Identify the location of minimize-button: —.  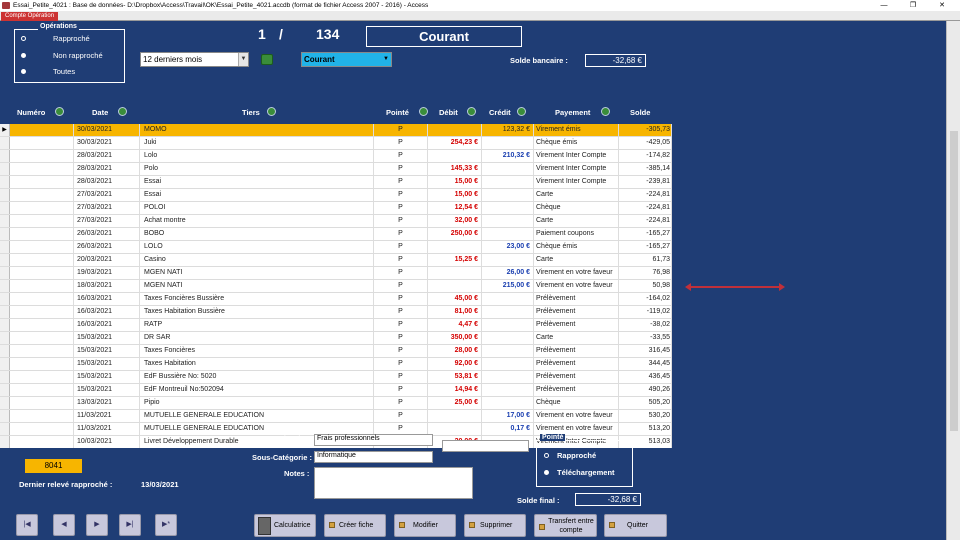
(884, 5).